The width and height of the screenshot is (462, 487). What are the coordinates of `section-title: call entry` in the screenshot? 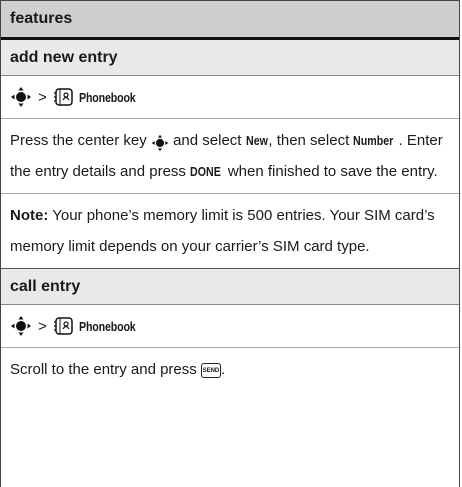 It's located at (230, 287).